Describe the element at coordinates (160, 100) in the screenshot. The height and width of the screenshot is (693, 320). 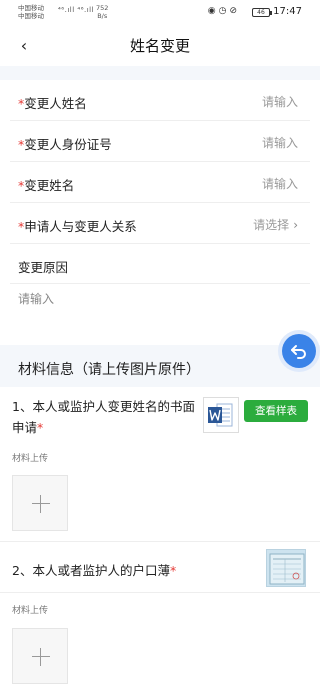
I see `form-row-name: *变更人姓名 请输入` at that location.